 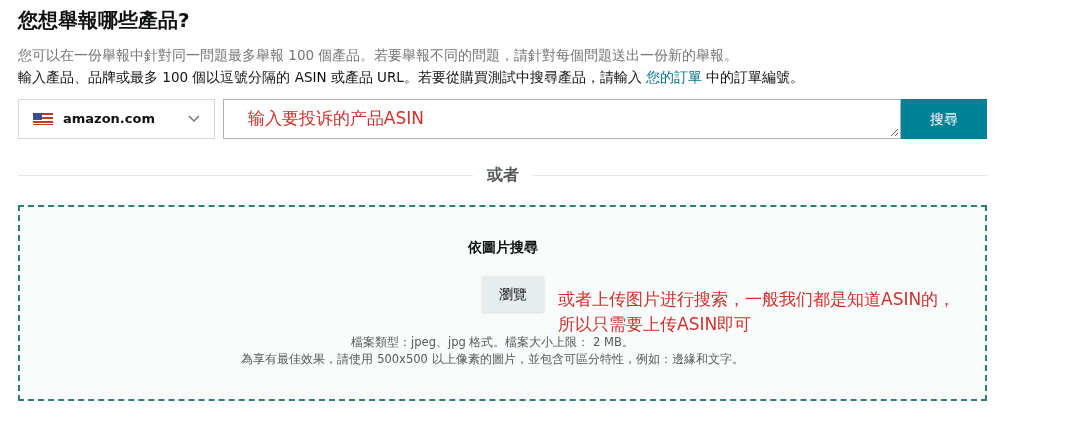 What do you see at coordinates (944, 119) in the screenshot?
I see `search-button: 搜尋` at bounding box center [944, 119].